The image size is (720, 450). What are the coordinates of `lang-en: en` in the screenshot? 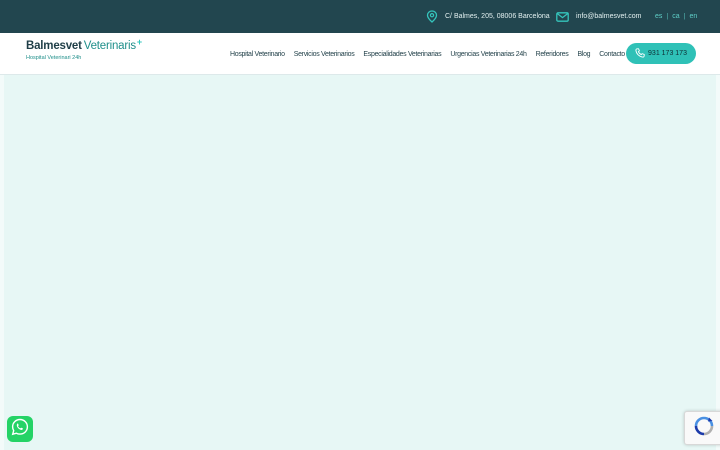 It's located at (693, 16).